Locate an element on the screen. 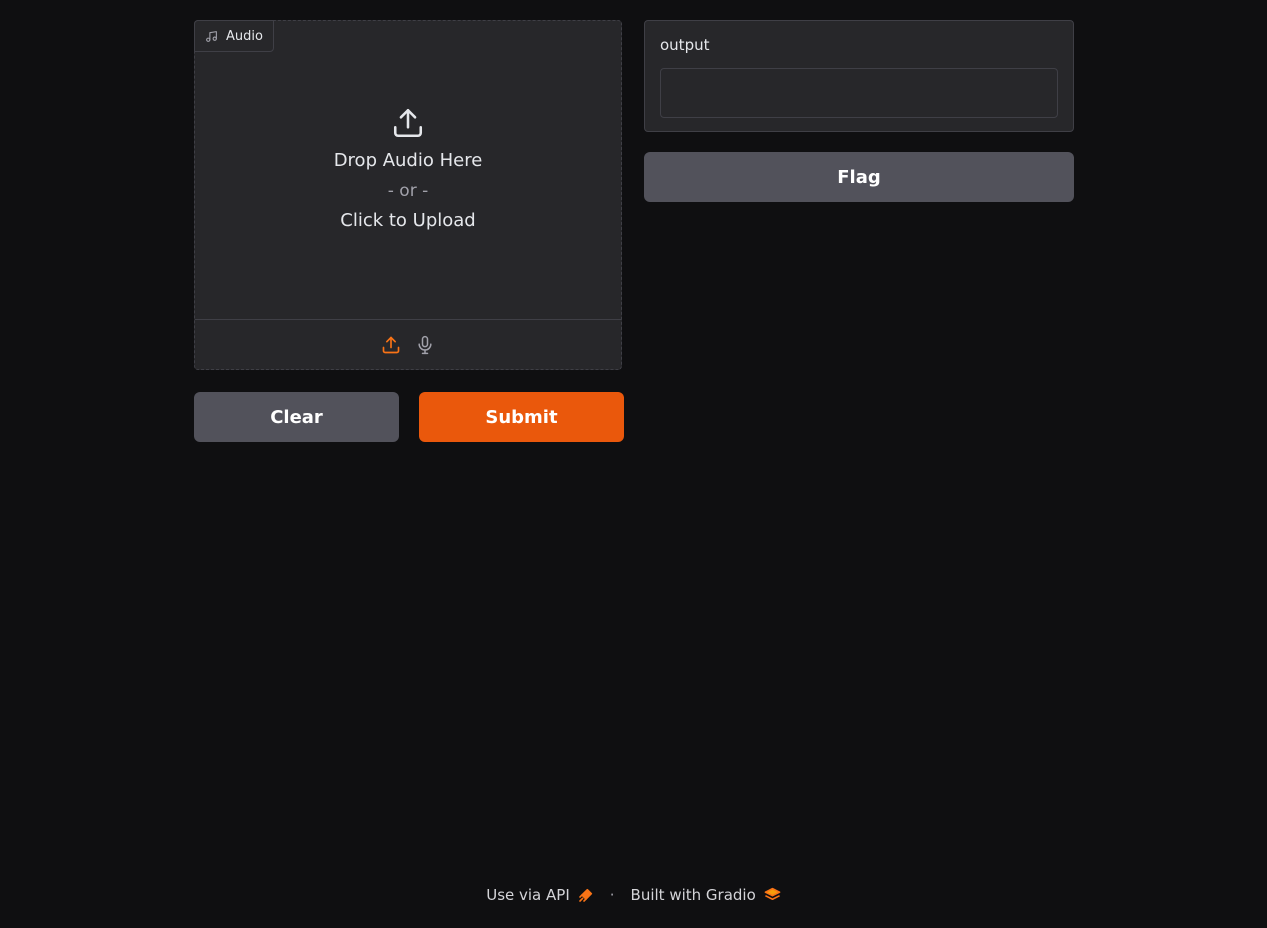 The height and width of the screenshot is (928, 1267). built-with-gradio-text: Built with Gradio is located at coordinates (693, 895).